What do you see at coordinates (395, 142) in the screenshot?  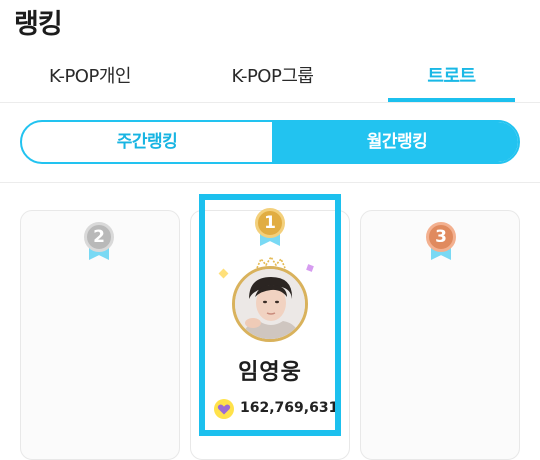 I see `monthly-ranking-button: 월간랭킹` at bounding box center [395, 142].